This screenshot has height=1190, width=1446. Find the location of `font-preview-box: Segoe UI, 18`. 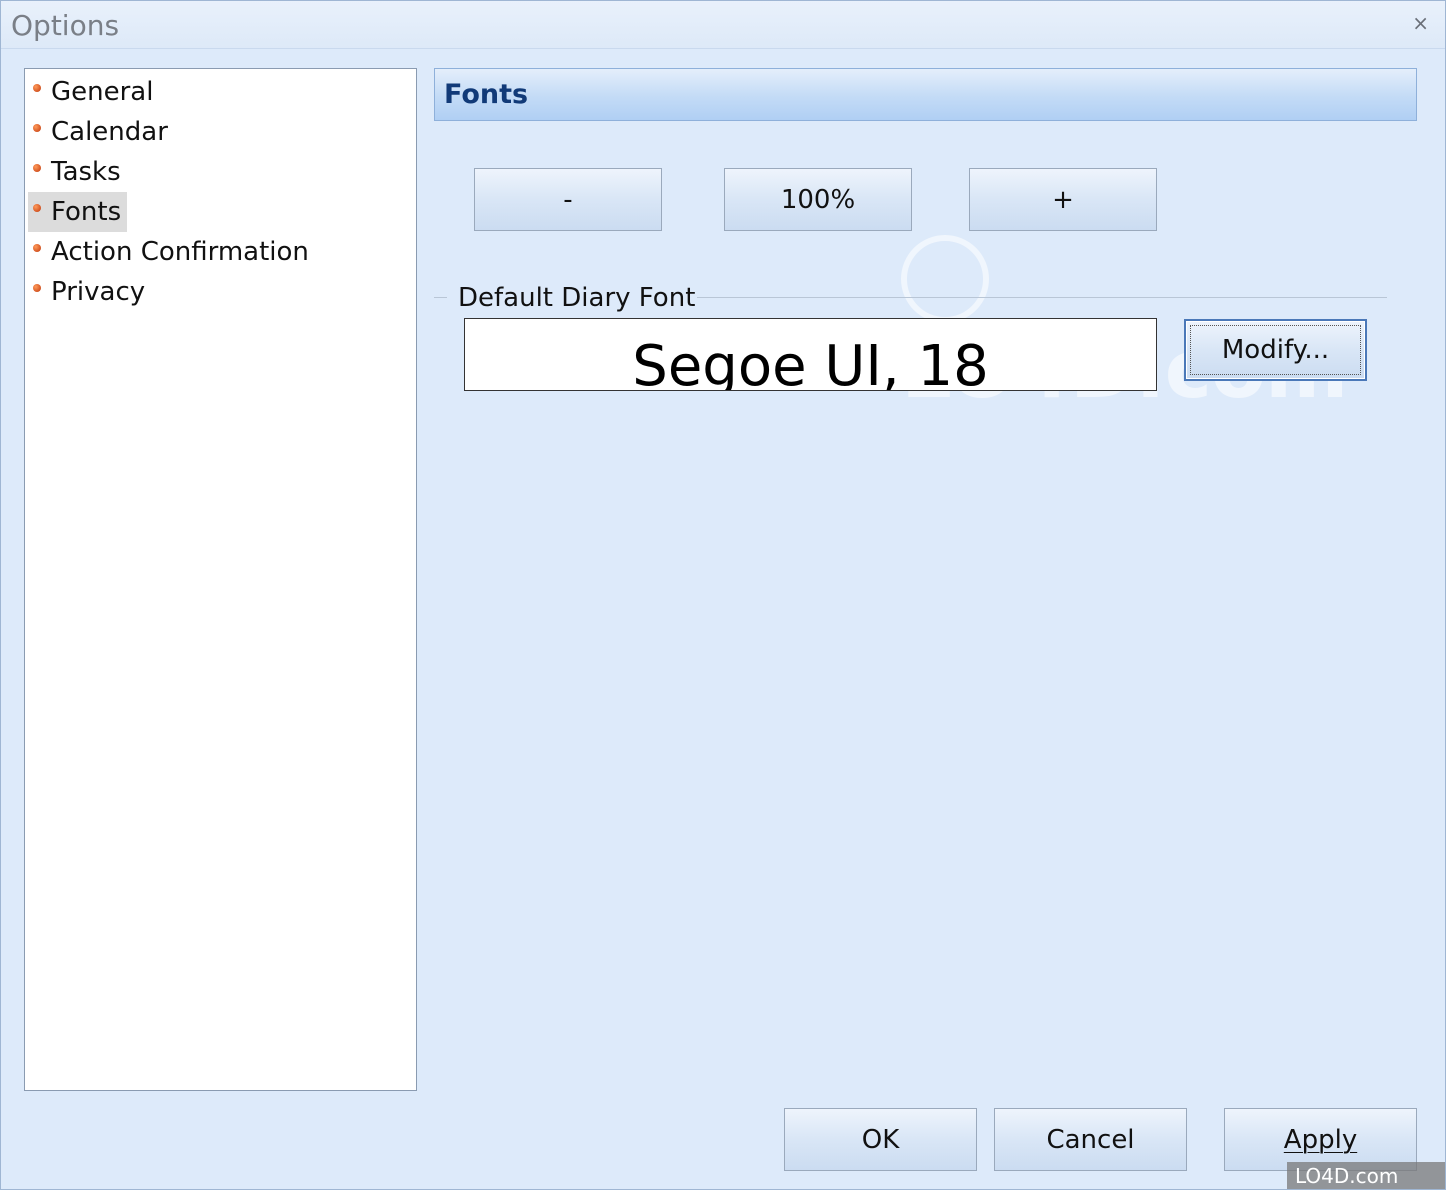

font-preview-box: Segoe UI, 18 is located at coordinates (810, 354).